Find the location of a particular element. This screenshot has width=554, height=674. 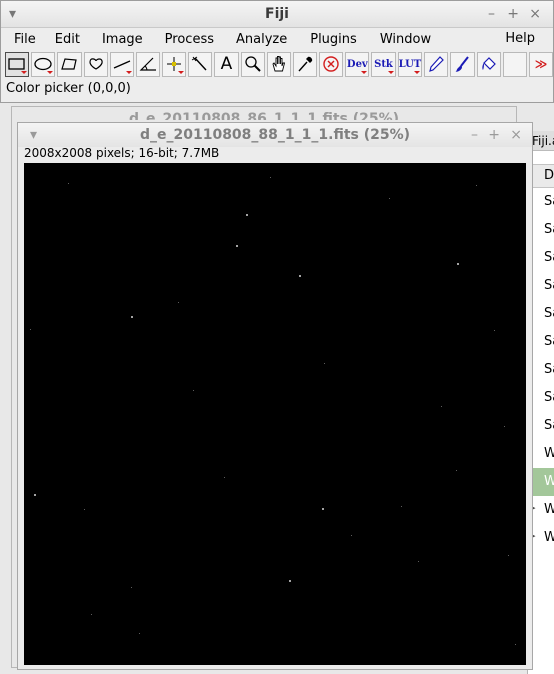

polygon-tool is located at coordinates (69, 64).